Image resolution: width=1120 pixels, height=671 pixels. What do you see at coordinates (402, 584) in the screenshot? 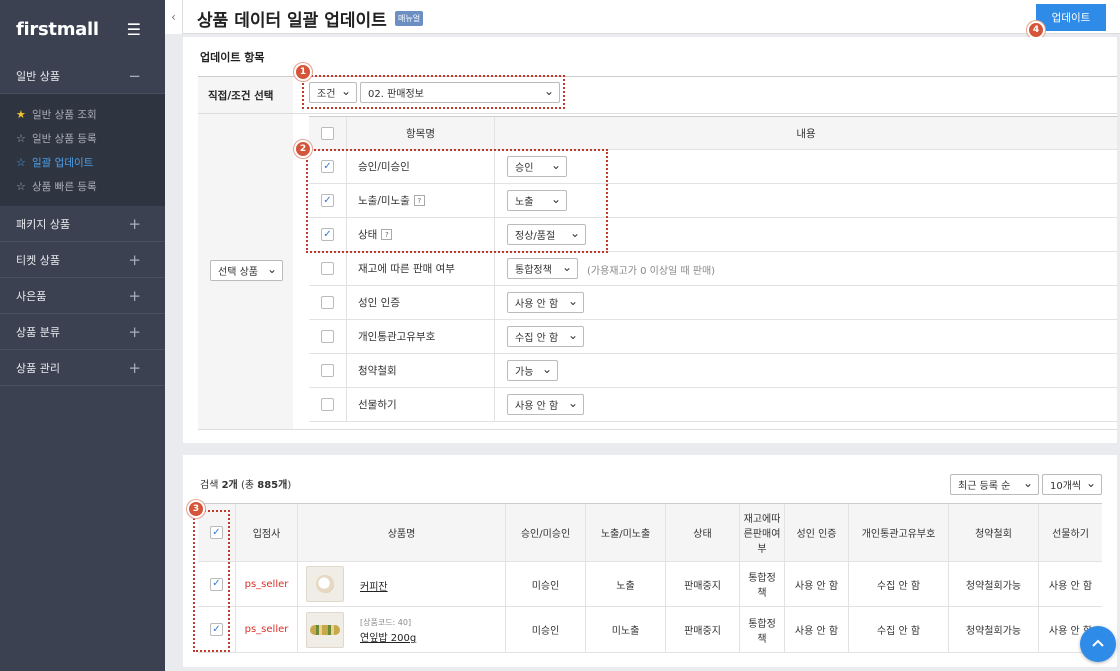
I see `product-cell: 커피잔` at bounding box center [402, 584].